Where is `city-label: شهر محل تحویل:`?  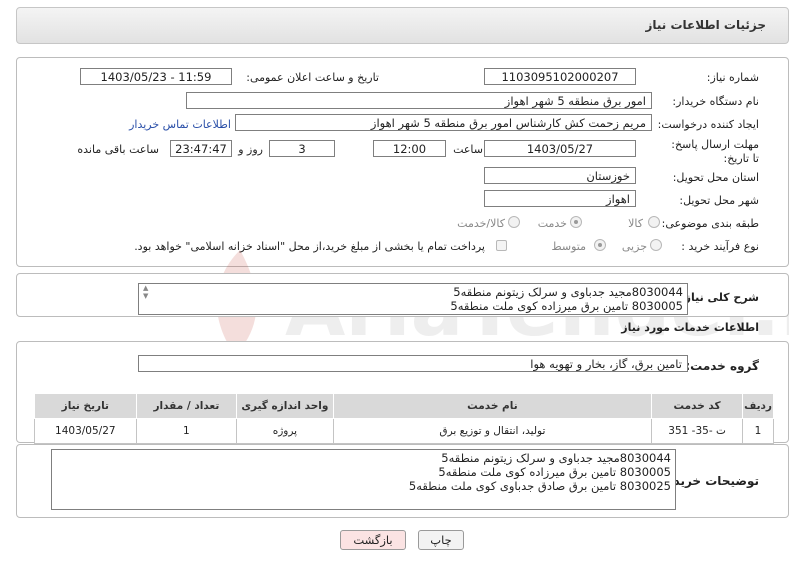
city-label: شهر محل تحویل: is located at coordinates (719, 200).